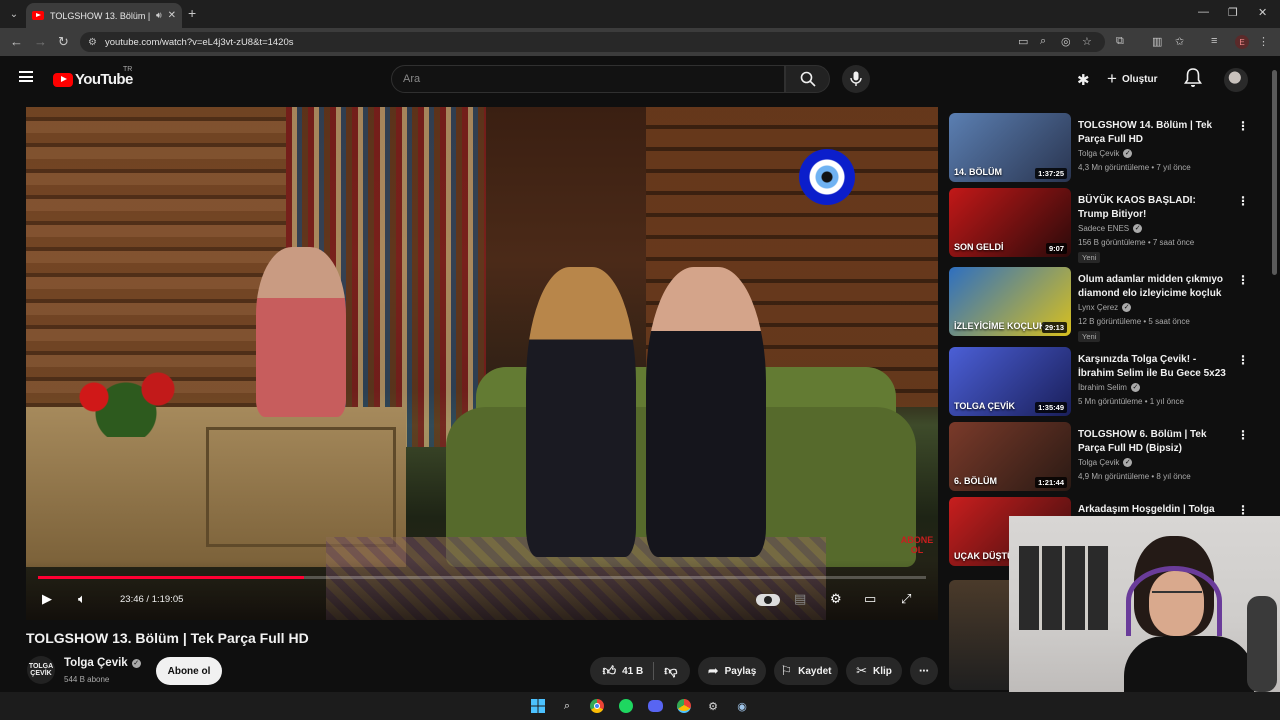 This screenshot has width=1280, height=720. I want to click on browser-tab: TOLGSHOW 13. Bölüm | Tek 🔊︎ ✕, so click(104, 15).